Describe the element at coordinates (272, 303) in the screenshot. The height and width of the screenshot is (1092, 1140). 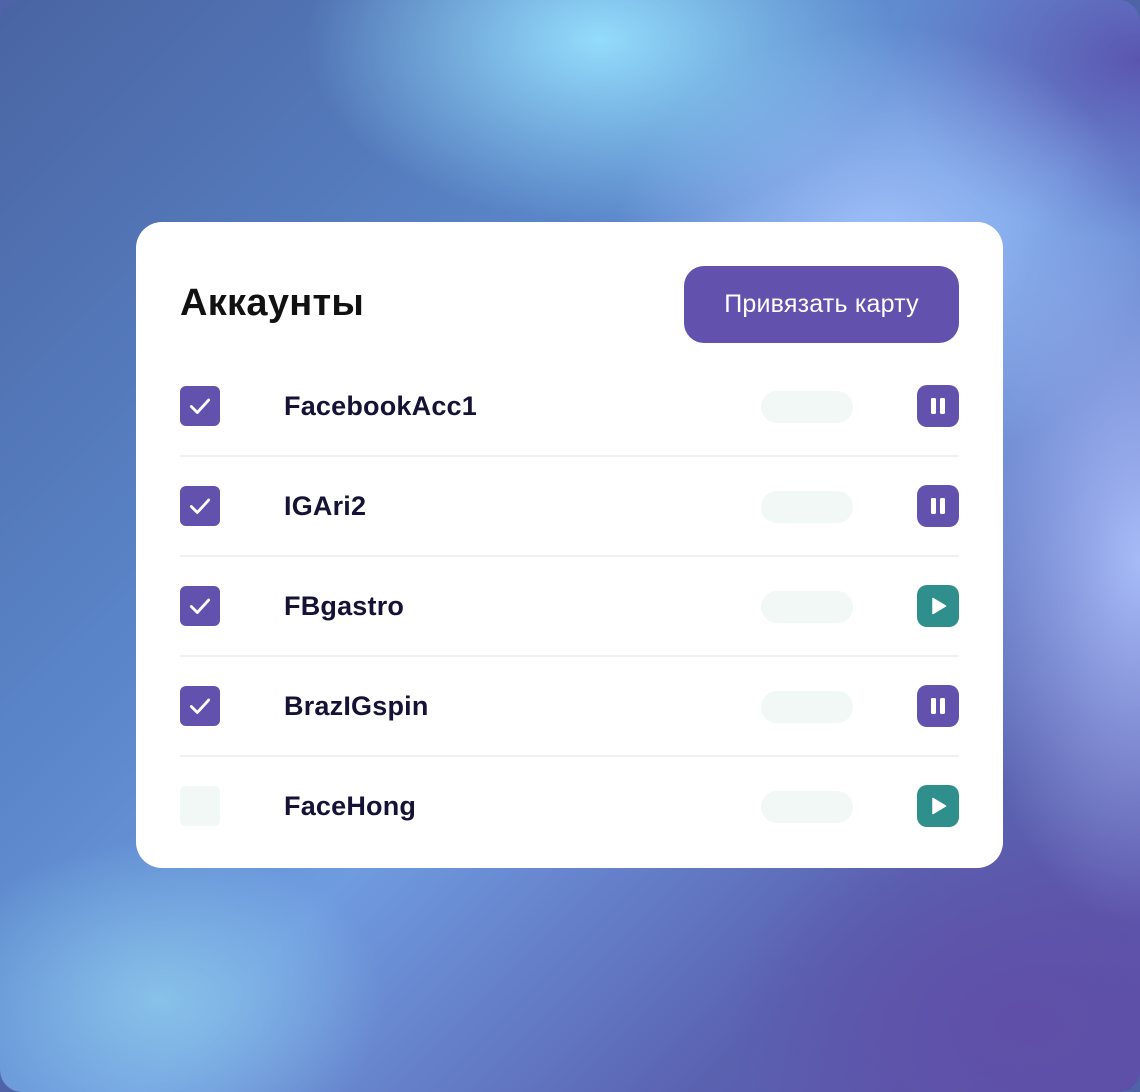
I see `page-title: Аккаунты` at that location.